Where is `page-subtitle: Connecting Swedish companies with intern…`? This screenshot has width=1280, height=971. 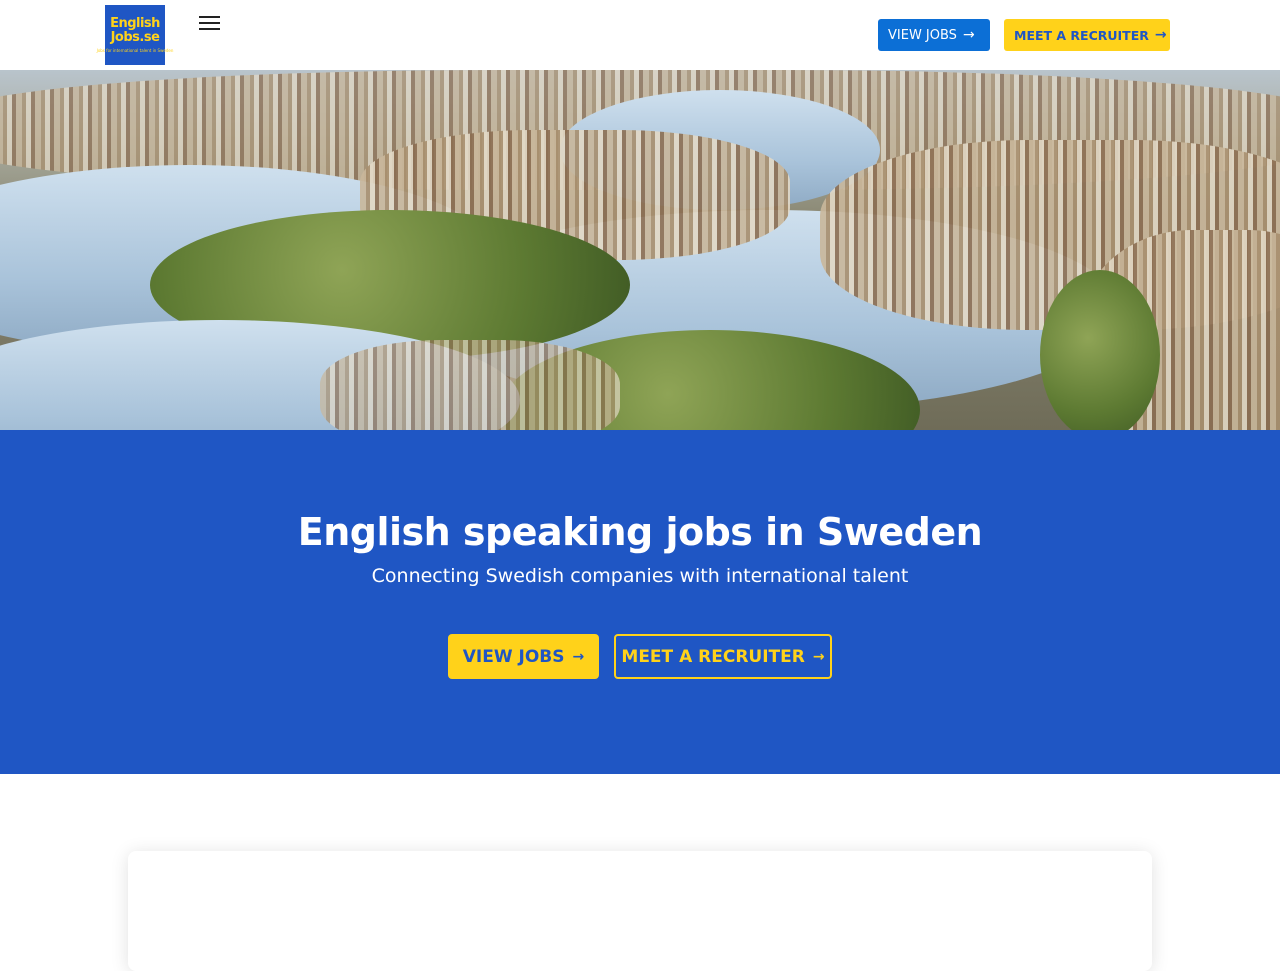 page-subtitle: Connecting Swedish companies with intern… is located at coordinates (640, 576).